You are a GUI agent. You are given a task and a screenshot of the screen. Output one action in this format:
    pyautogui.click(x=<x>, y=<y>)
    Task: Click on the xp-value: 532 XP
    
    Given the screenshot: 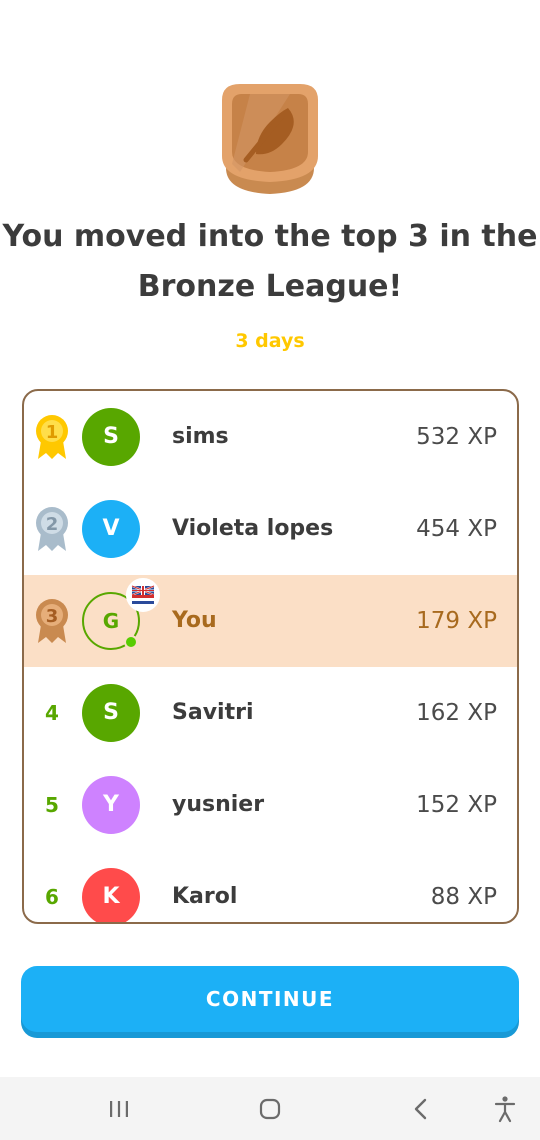 What is the action you would take?
    pyautogui.click(x=456, y=437)
    